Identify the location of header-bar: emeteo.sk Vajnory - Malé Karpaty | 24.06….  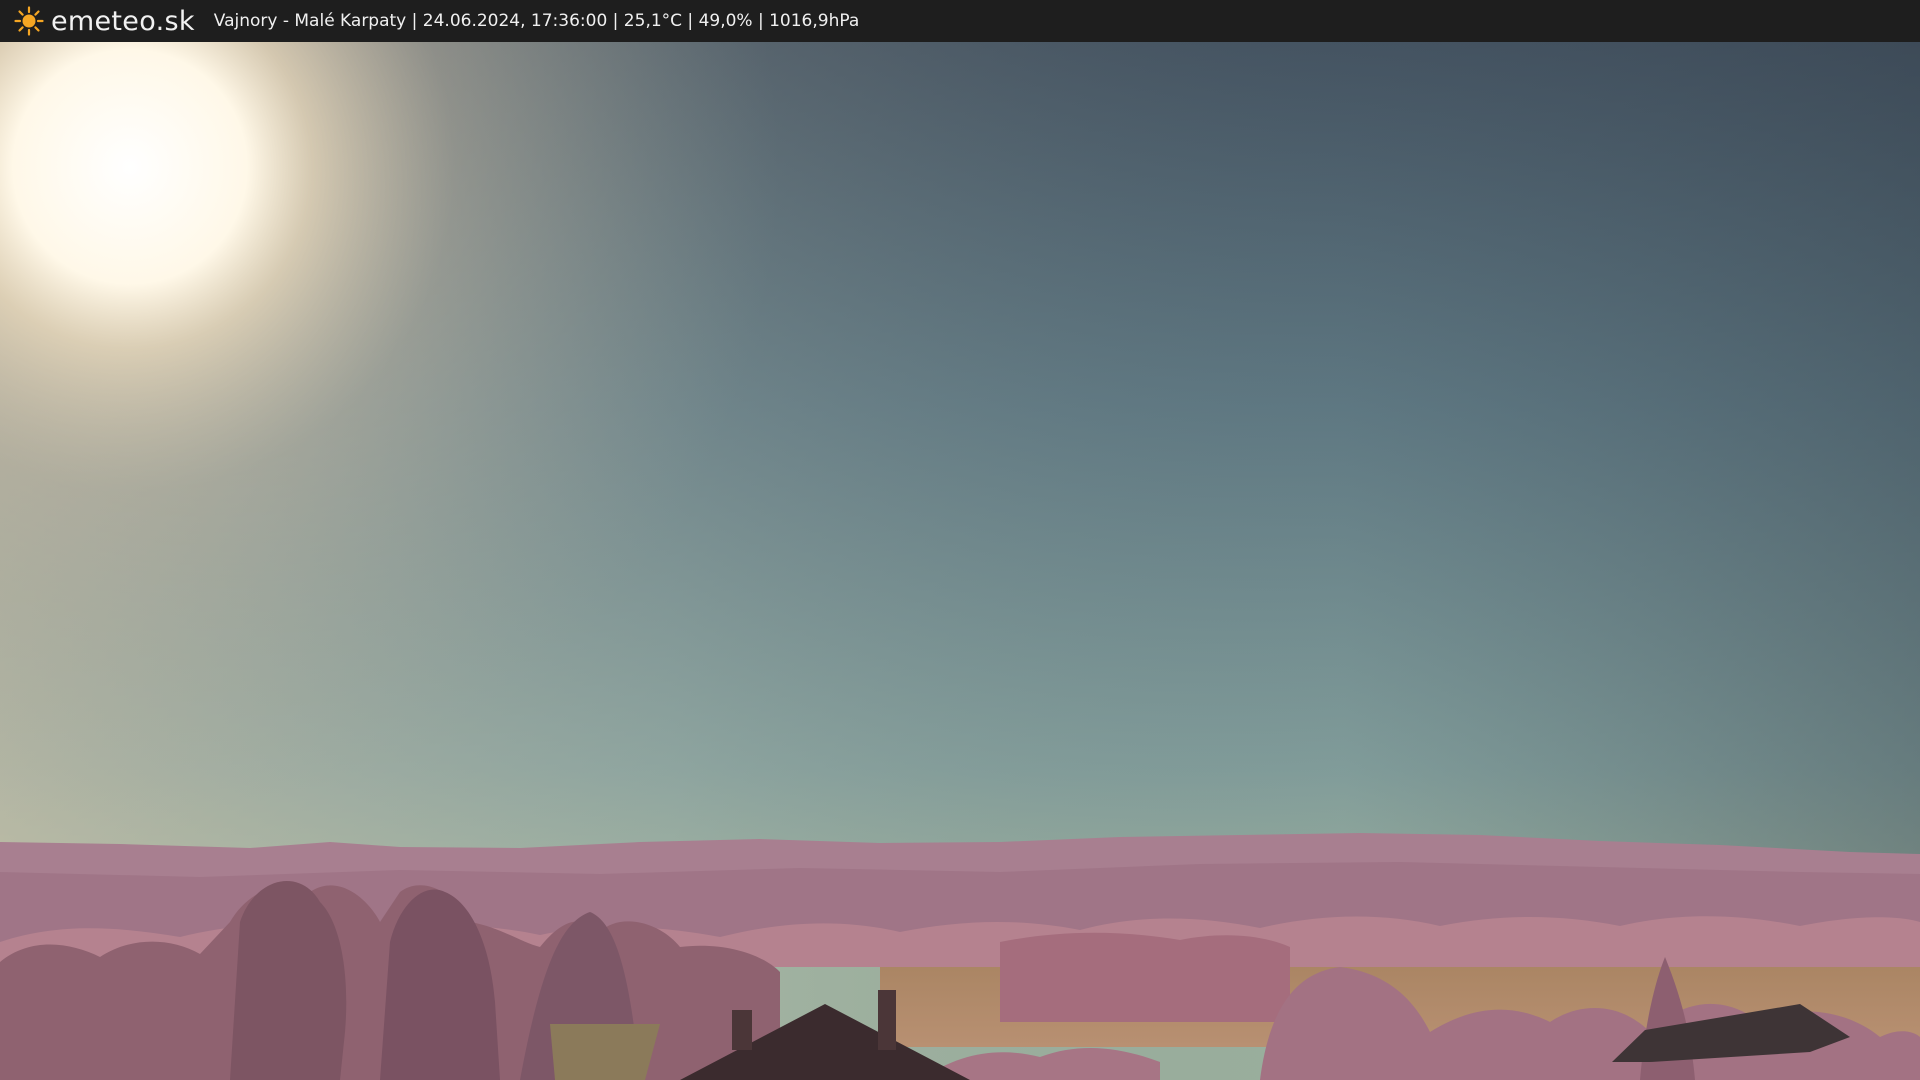
(960, 21).